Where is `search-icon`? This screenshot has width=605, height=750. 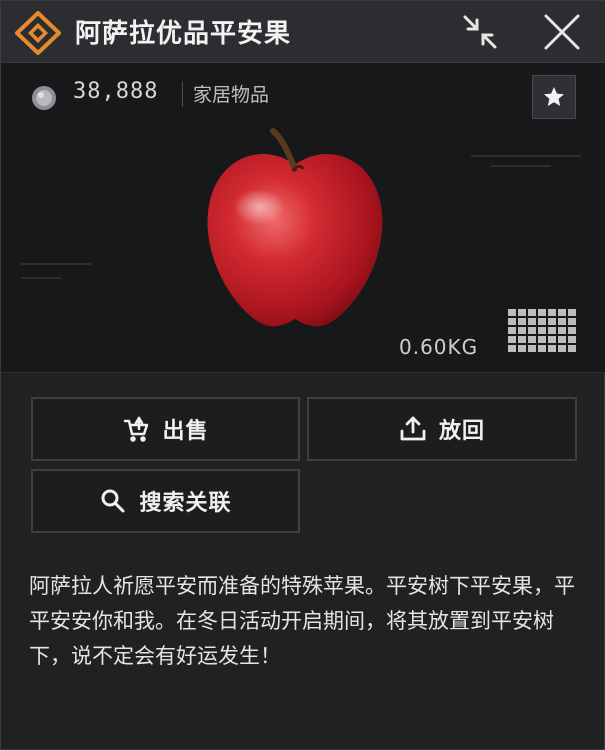
search-icon is located at coordinates (113, 501).